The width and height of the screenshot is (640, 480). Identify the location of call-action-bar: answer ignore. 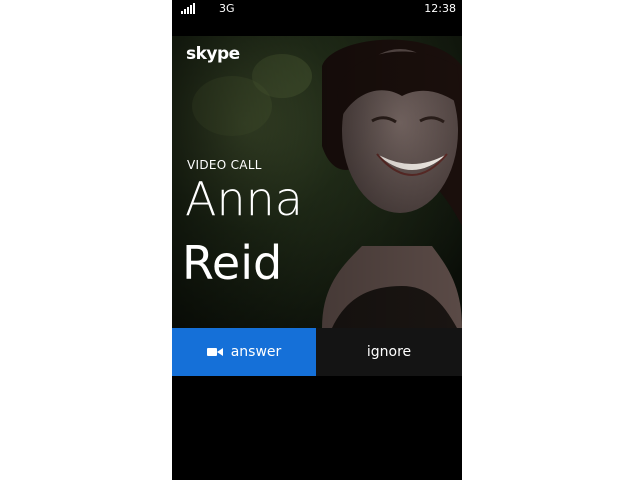
(317, 352).